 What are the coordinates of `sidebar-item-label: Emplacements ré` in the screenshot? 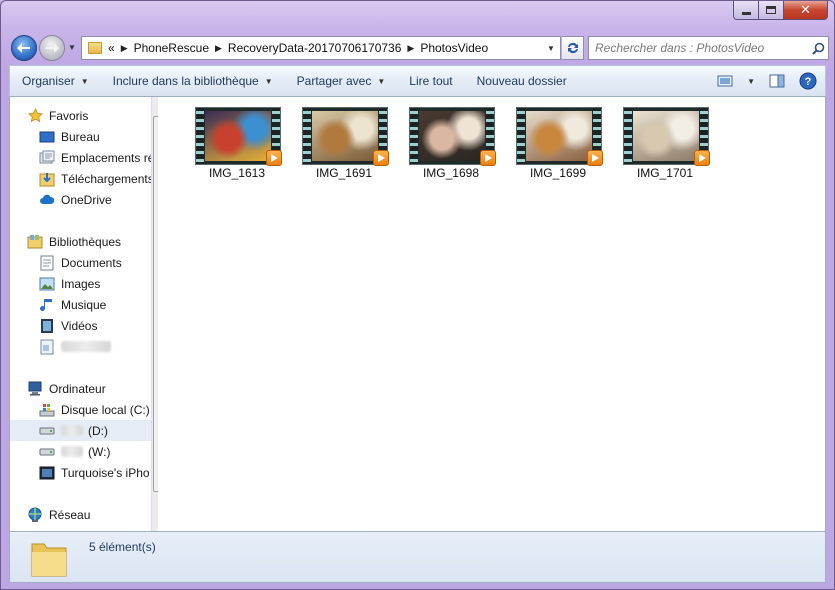 It's located at (108, 157).